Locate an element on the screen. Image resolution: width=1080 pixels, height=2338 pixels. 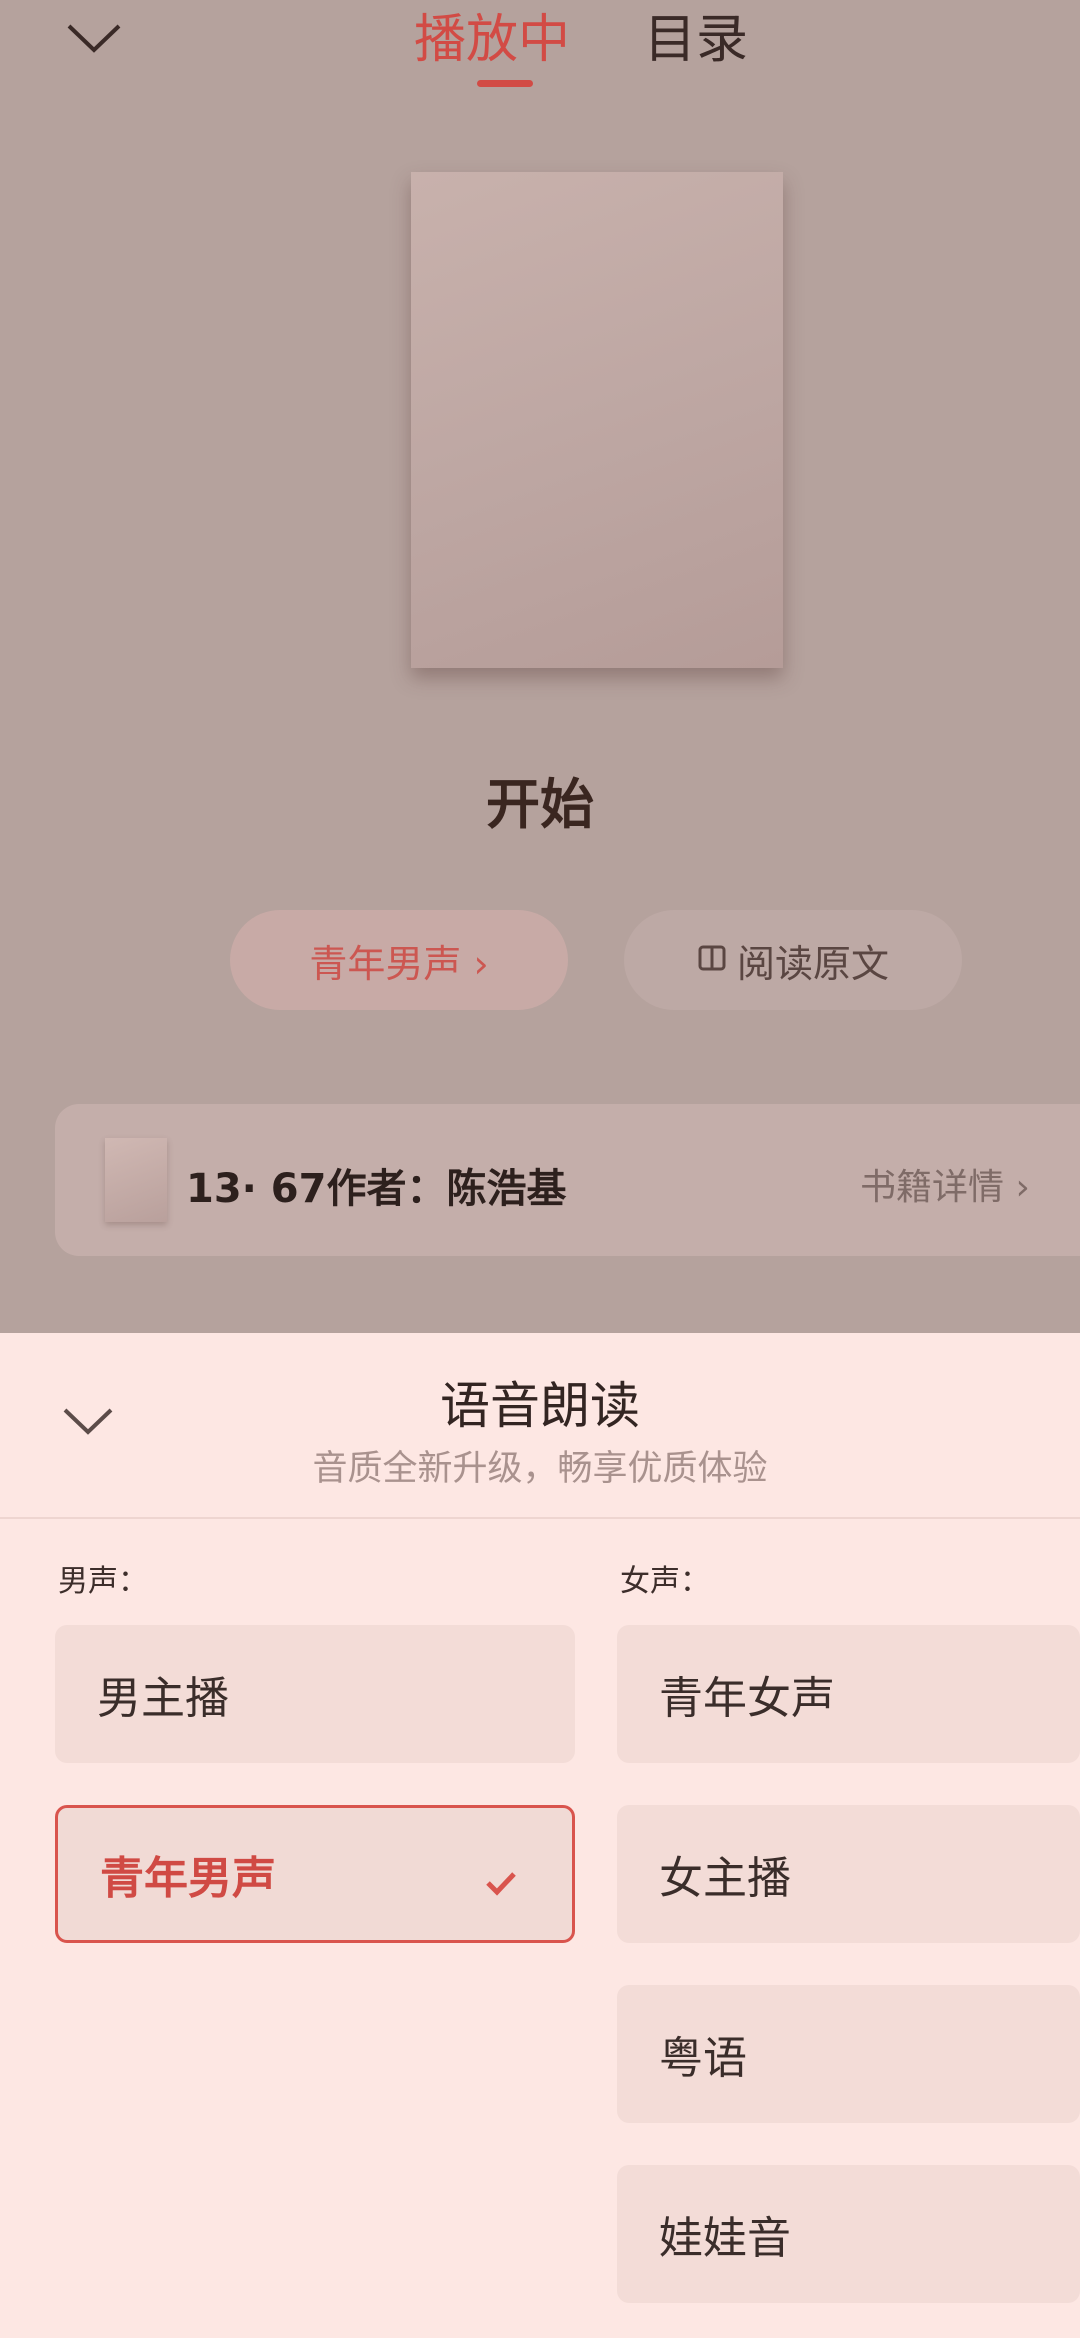
book-open-icon is located at coordinates (712, 960).